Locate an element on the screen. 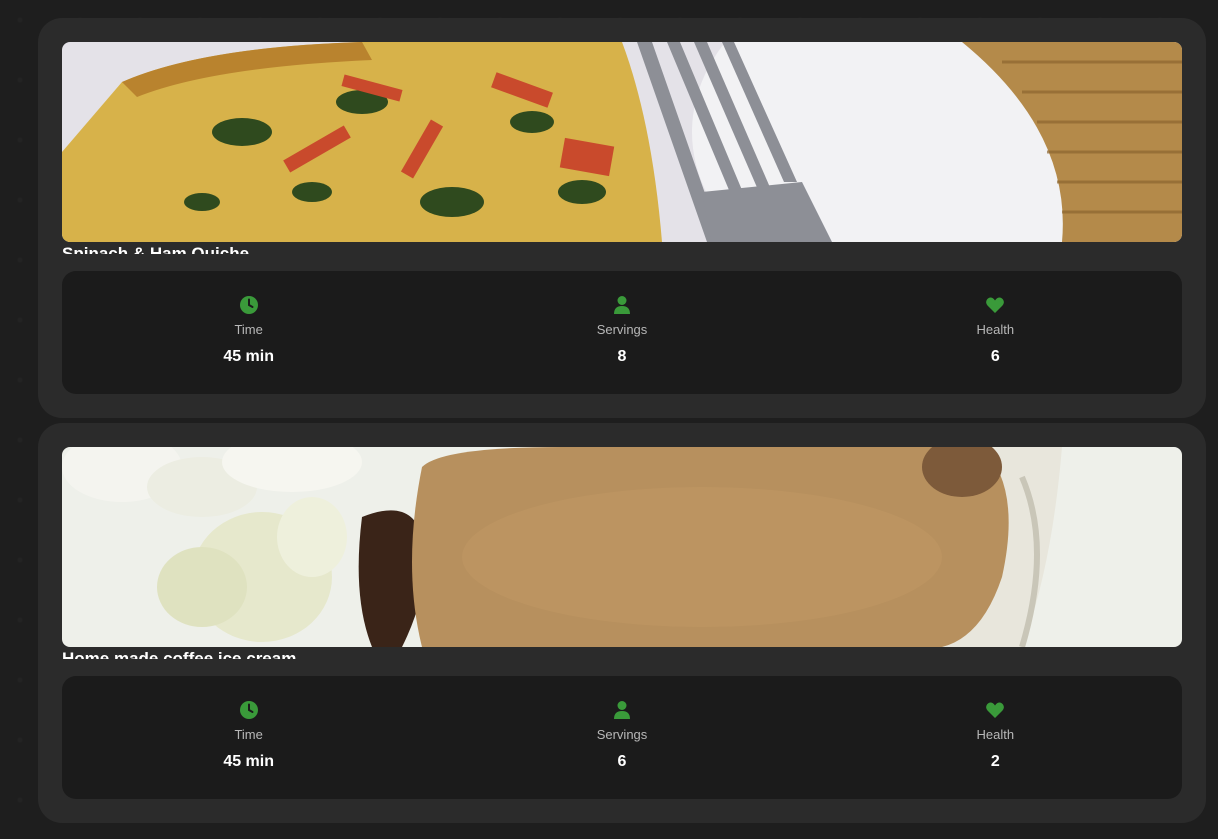 The width and height of the screenshot is (1218, 839). stat-servings: Servings 6 is located at coordinates (621, 737).